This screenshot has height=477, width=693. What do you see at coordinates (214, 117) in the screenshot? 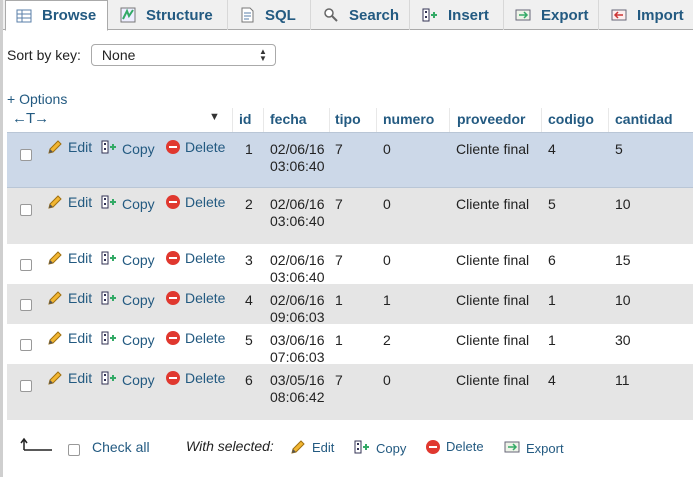
I see `column-menu-caret-icon: ▼` at bounding box center [214, 117].